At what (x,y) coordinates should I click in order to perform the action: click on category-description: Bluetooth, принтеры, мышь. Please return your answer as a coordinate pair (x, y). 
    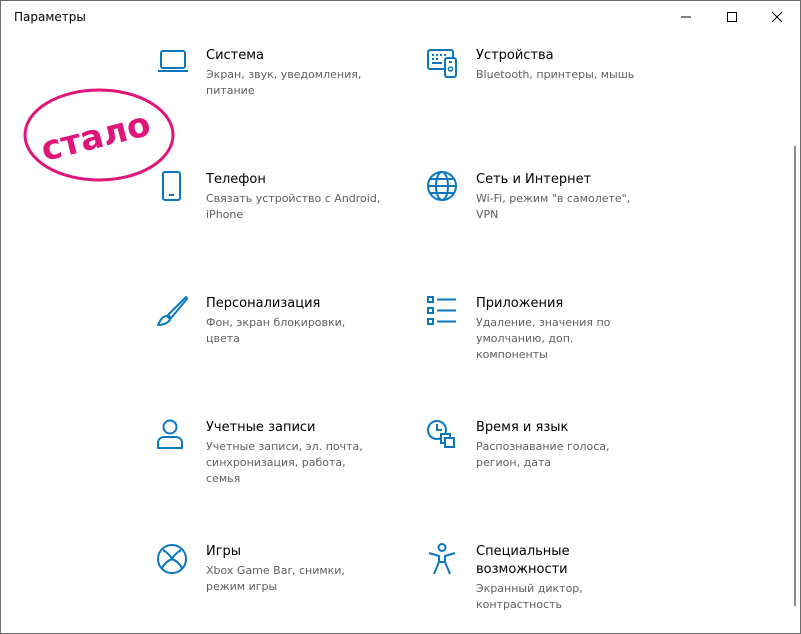
    Looking at the image, I should click on (555, 74).